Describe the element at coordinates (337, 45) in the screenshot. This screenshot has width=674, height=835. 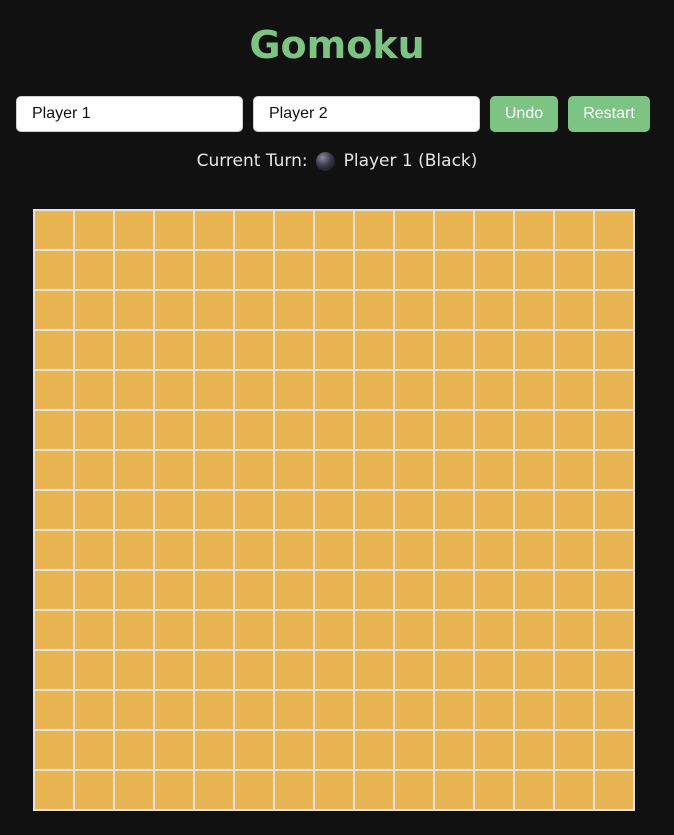
I see `game-title: Gomoku` at that location.